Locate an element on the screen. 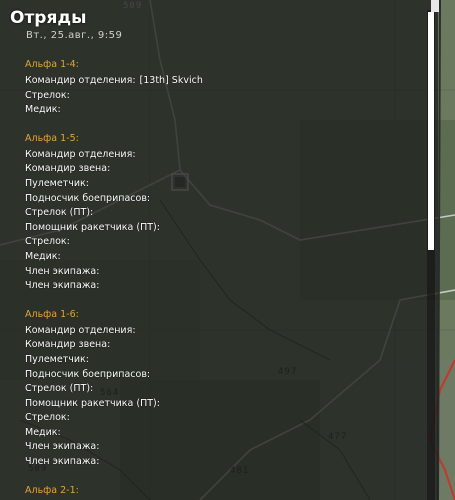 Image resolution: width=455 pixels, height=500 pixels. squad-name: Альфа 1-6: is located at coordinates (222, 314).